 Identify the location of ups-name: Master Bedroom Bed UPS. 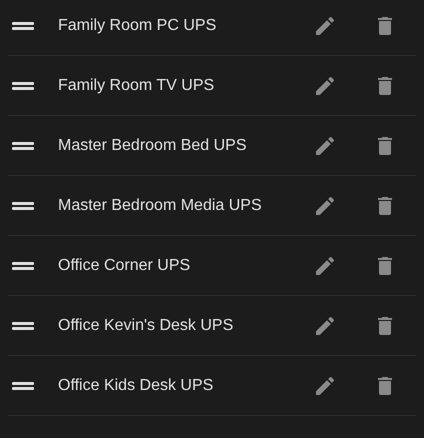
(153, 146).